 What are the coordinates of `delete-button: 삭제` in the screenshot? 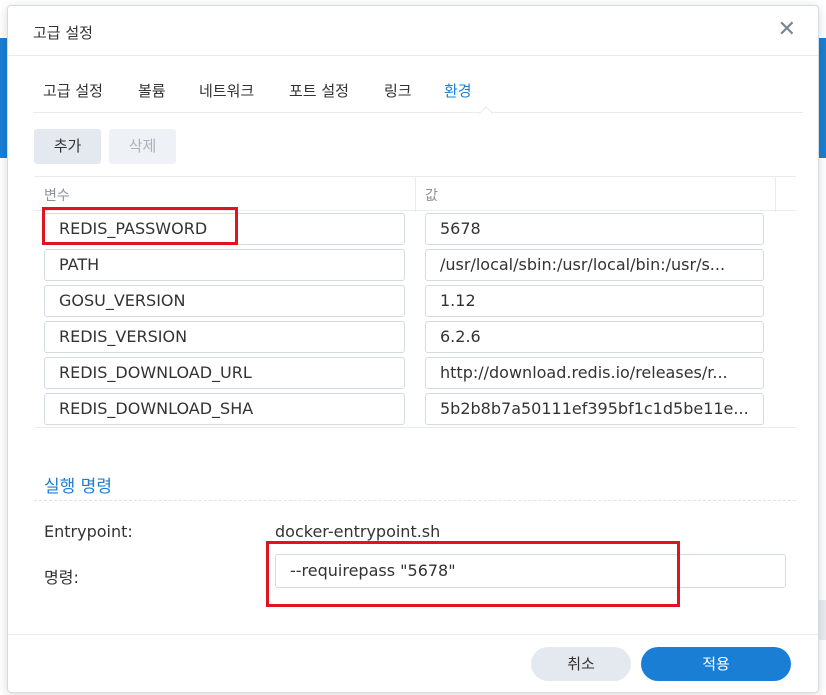 It's located at (142, 146).